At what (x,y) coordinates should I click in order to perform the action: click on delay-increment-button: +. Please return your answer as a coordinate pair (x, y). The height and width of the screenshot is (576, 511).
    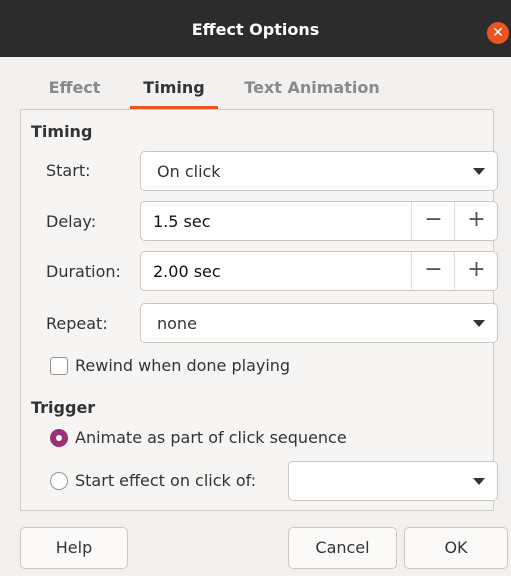
    Looking at the image, I should click on (476, 221).